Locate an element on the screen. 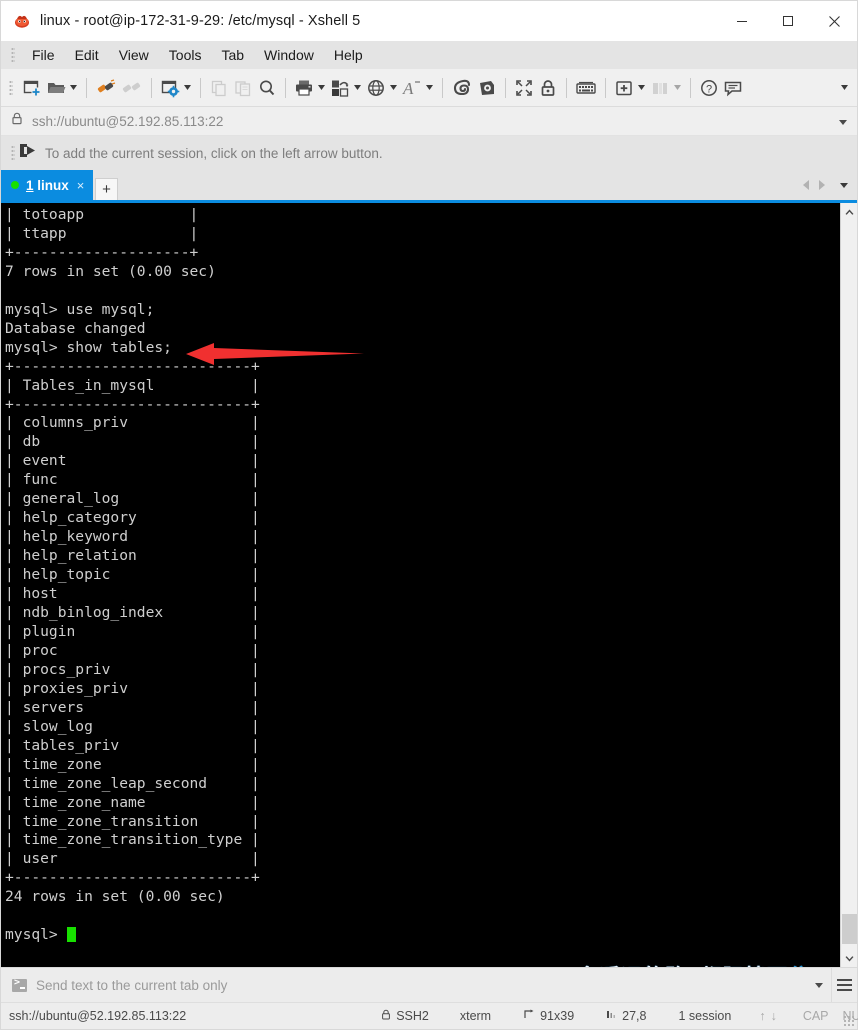  tab-number: 1 is located at coordinates (30, 185).